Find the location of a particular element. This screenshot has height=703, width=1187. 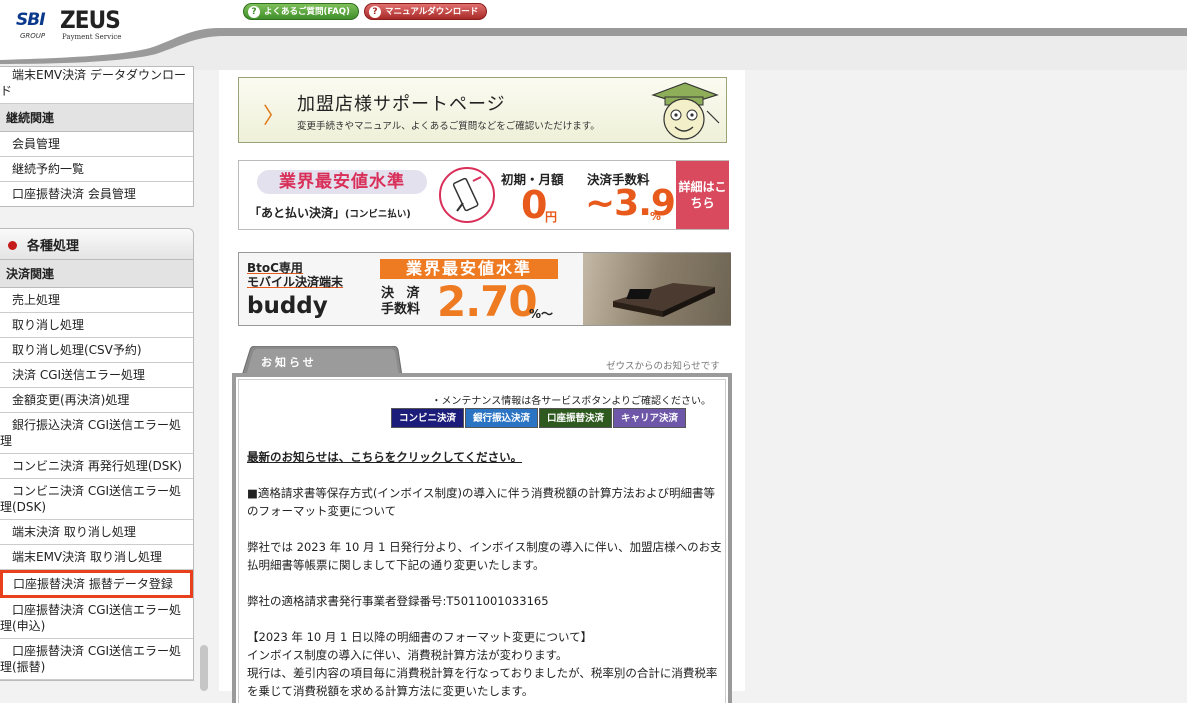

service-button-konbini: コンビニ決済 is located at coordinates (428, 418).